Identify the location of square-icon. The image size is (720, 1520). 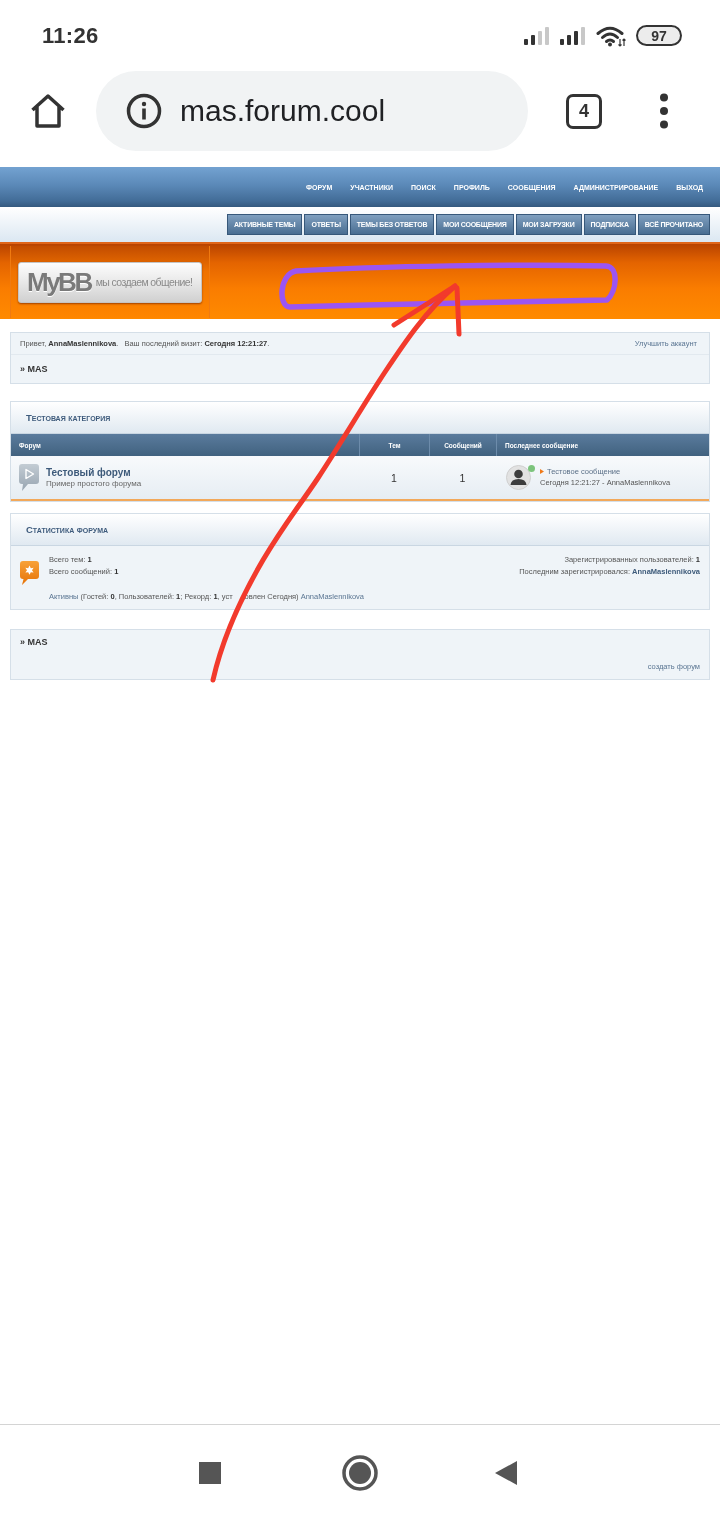
(210, 1472).